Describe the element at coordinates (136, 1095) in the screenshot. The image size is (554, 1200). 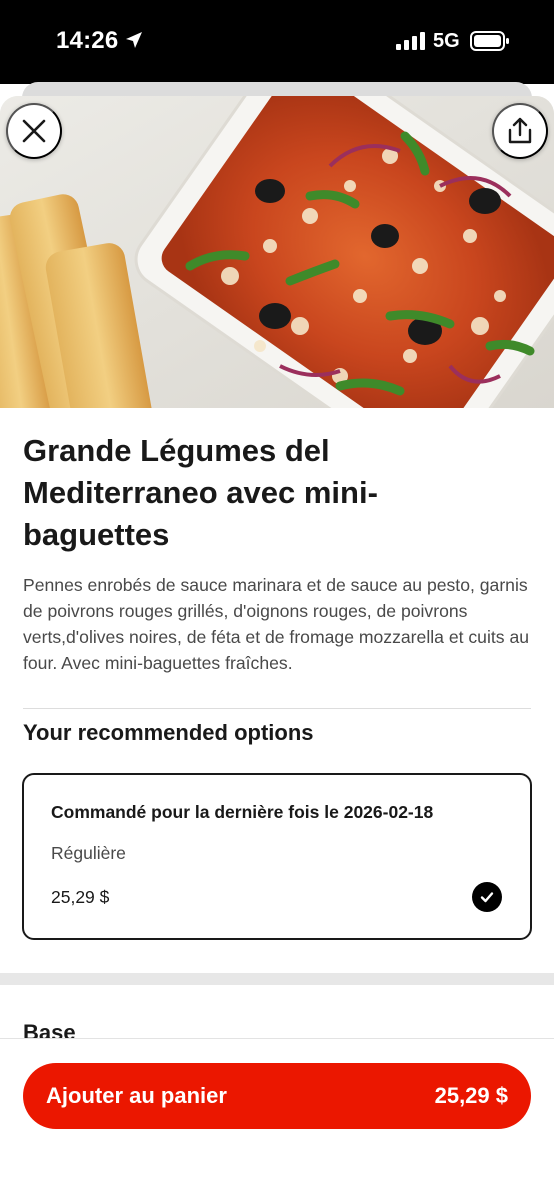
I see `add-to-cart-label: Ajouter au panier` at that location.